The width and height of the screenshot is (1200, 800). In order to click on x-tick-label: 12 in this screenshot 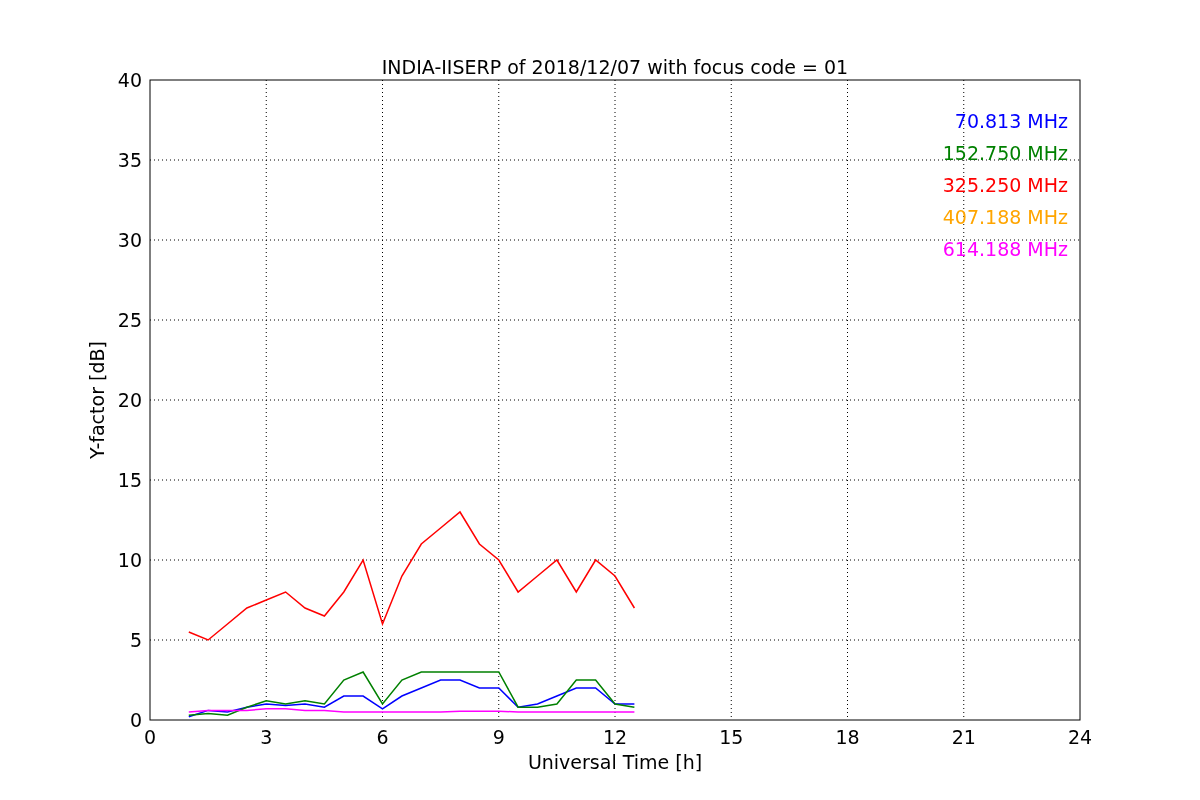, I will do `click(615, 737)`.